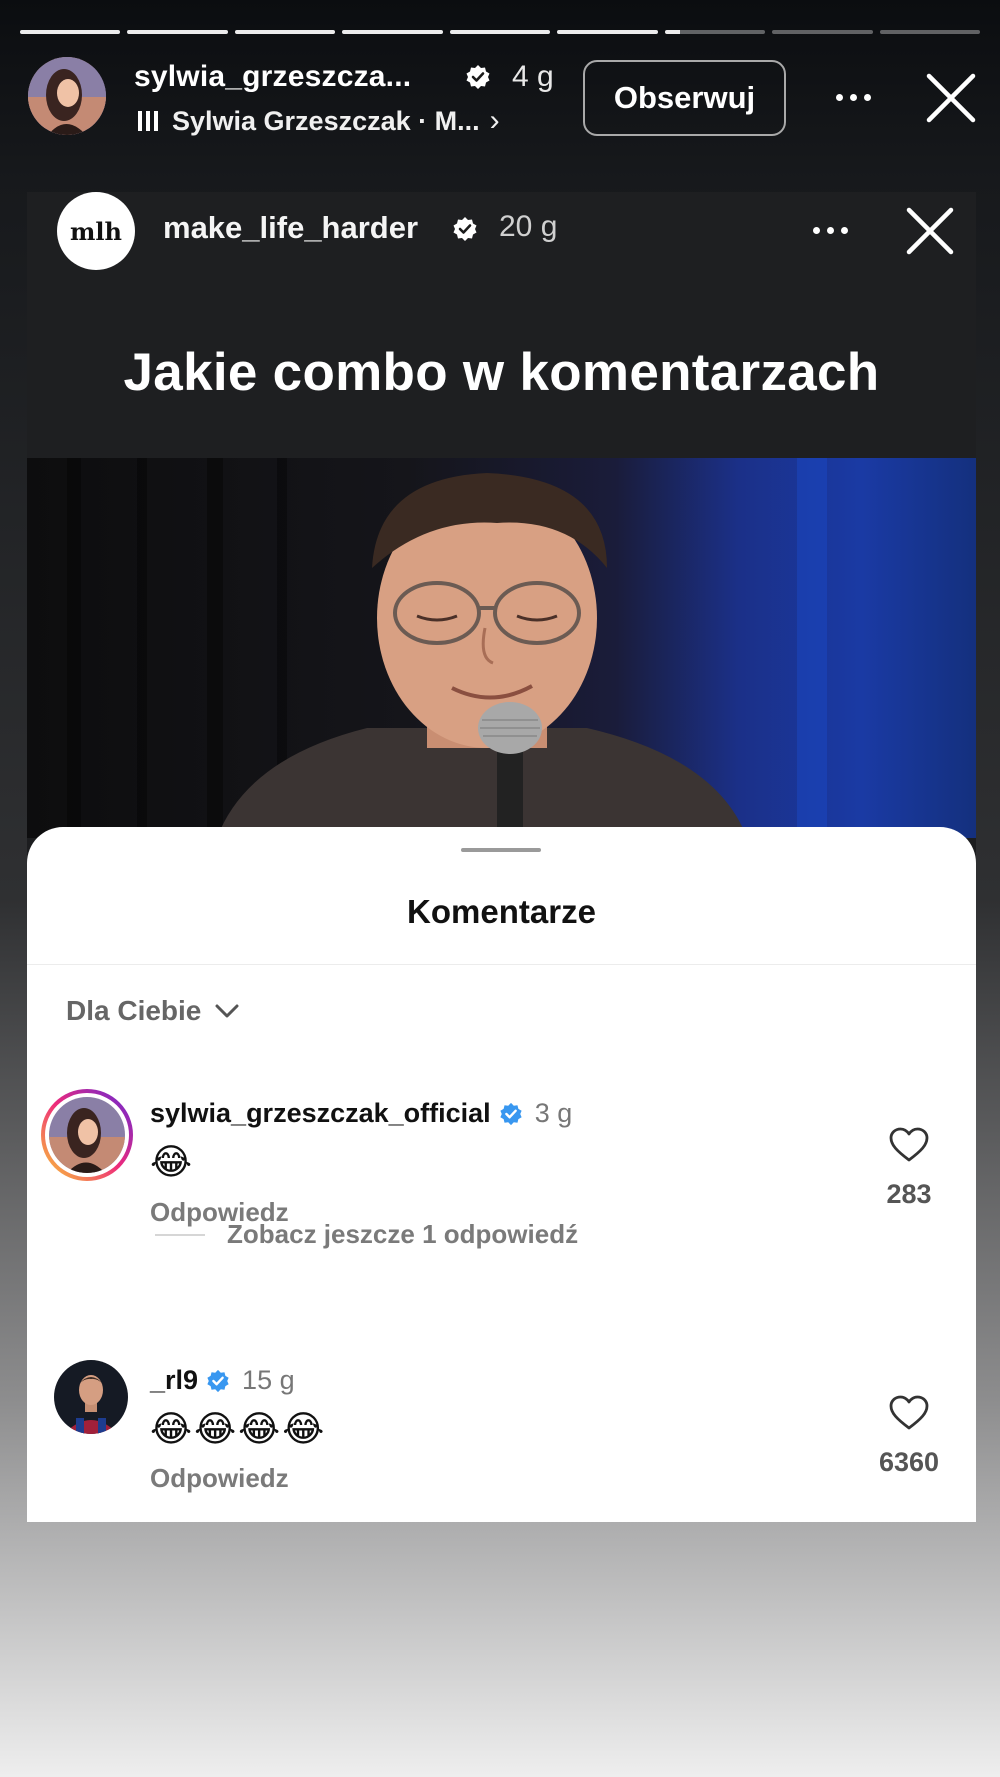  What do you see at coordinates (715, 32) in the screenshot?
I see `progress-segment-current` at bounding box center [715, 32].